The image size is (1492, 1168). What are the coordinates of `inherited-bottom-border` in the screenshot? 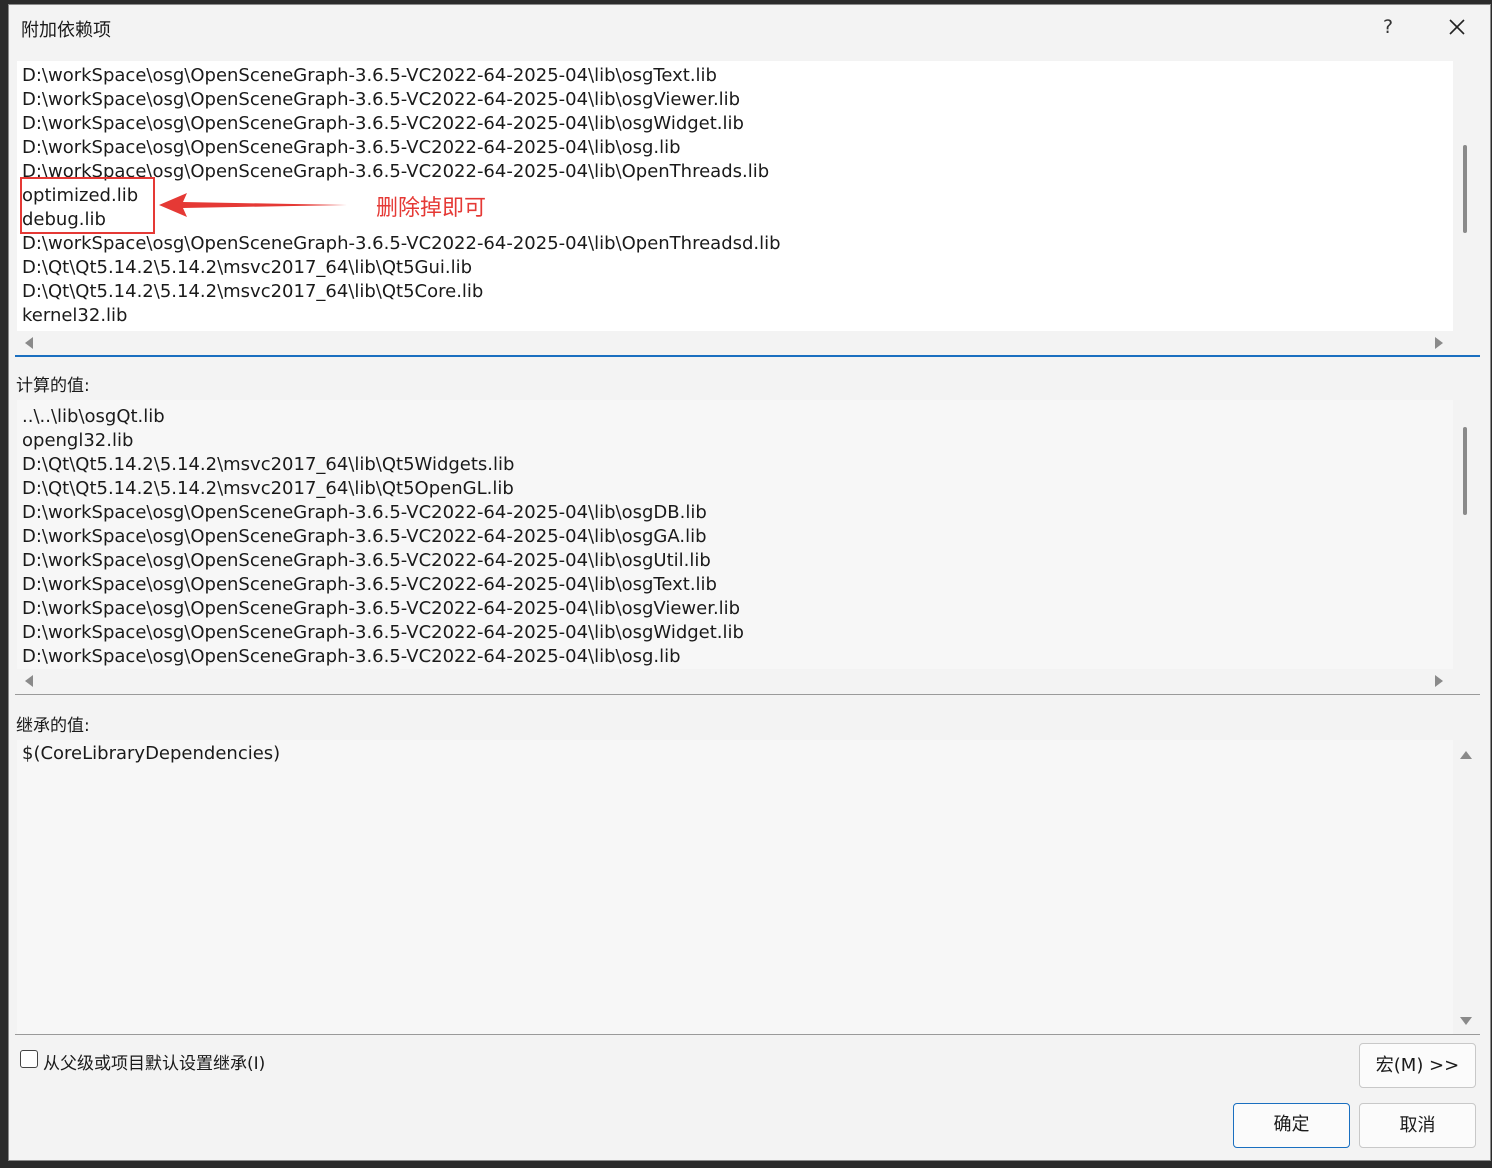 It's located at (747, 1034).